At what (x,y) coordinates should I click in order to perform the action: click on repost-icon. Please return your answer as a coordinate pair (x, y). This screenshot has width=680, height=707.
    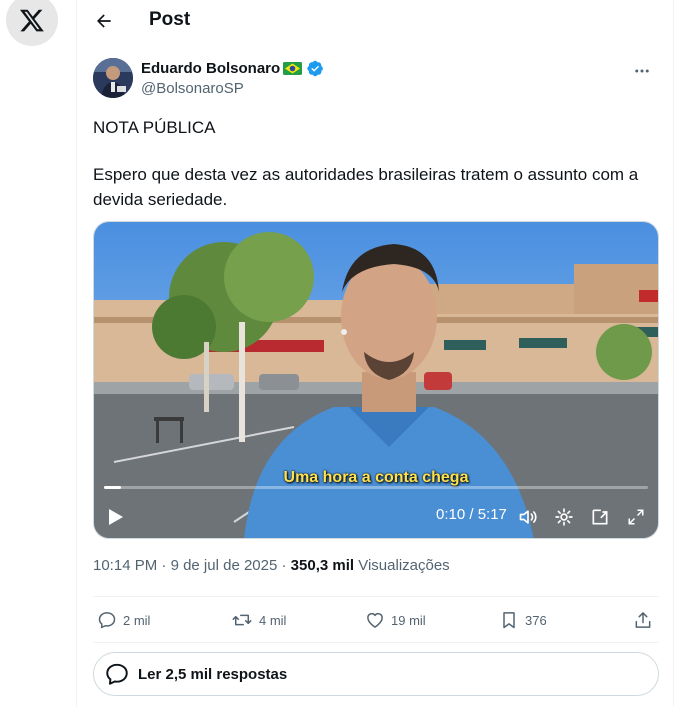
    Looking at the image, I should click on (242, 620).